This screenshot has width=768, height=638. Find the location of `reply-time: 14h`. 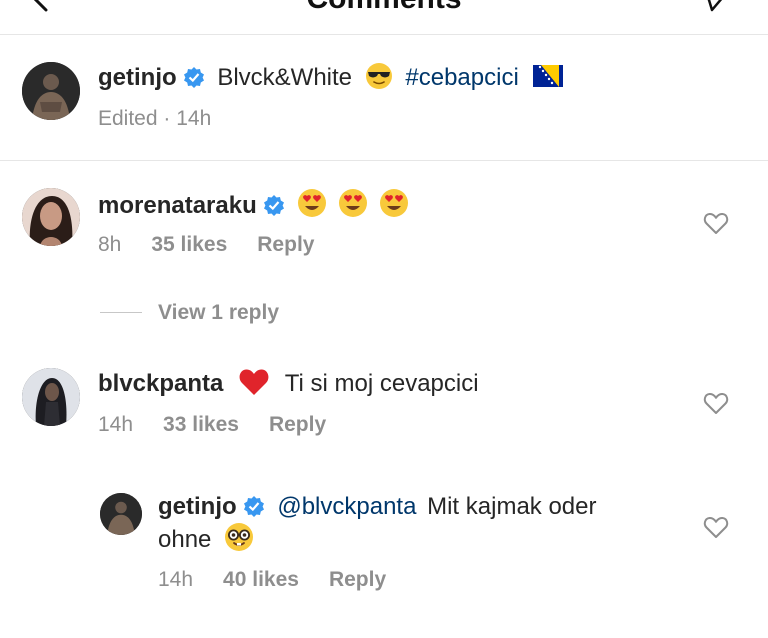

reply-time: 14h is located at coordinates (176, 579).